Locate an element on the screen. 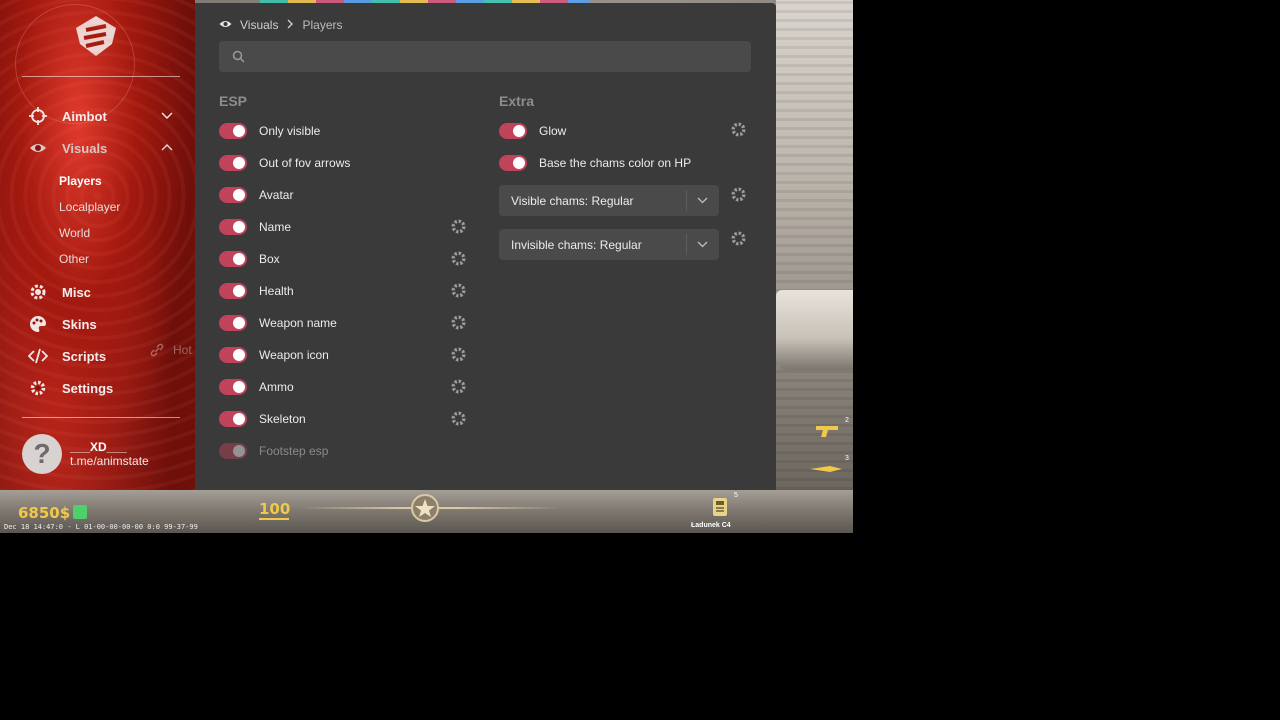 The height and width of the screenshot is (720, 1280). select-value: Invisible chams: Regular is located at coordinates (576, 244).